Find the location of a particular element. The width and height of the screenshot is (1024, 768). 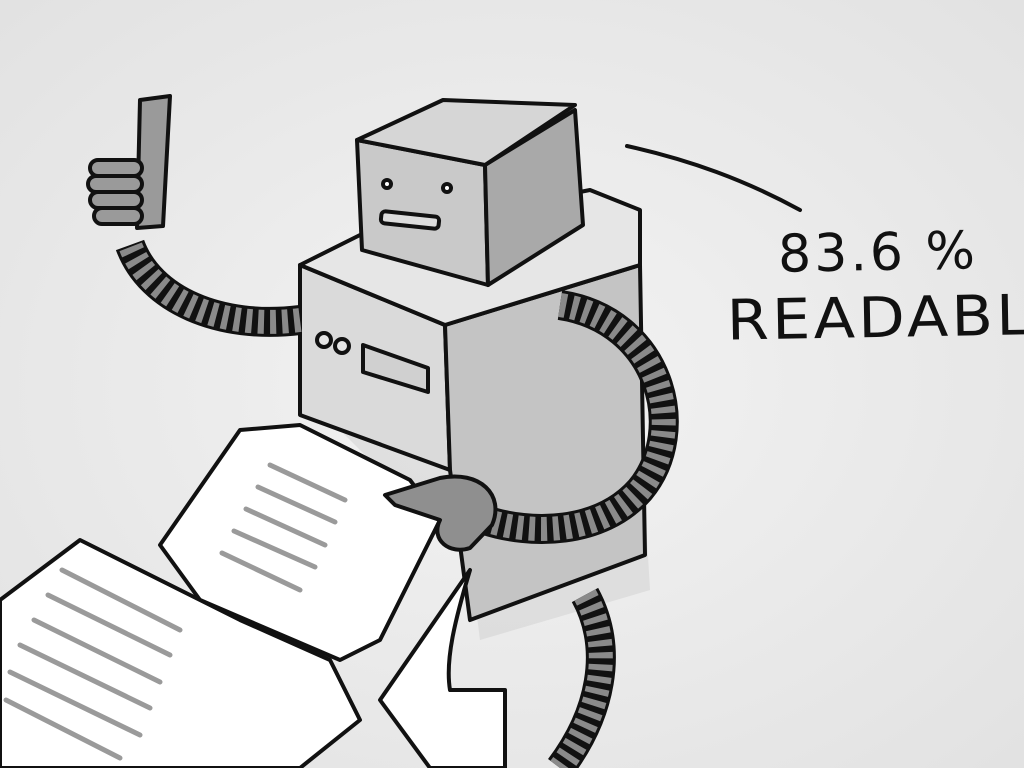

readability-label: READABLE is located at coordinates (875, 318).